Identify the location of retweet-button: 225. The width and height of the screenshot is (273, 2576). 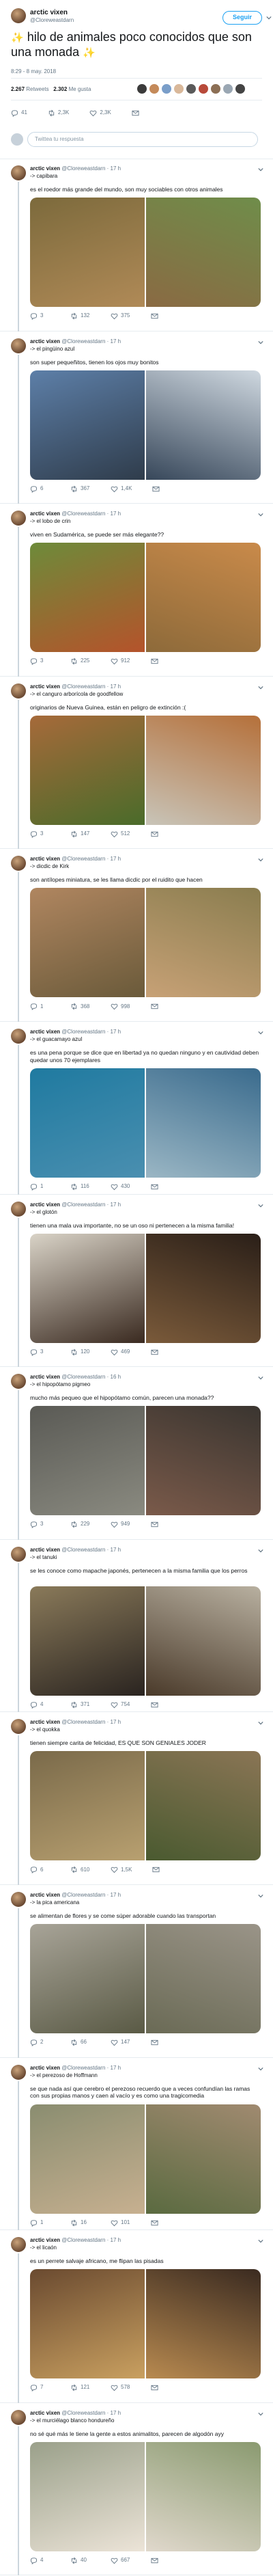
(80, 661).